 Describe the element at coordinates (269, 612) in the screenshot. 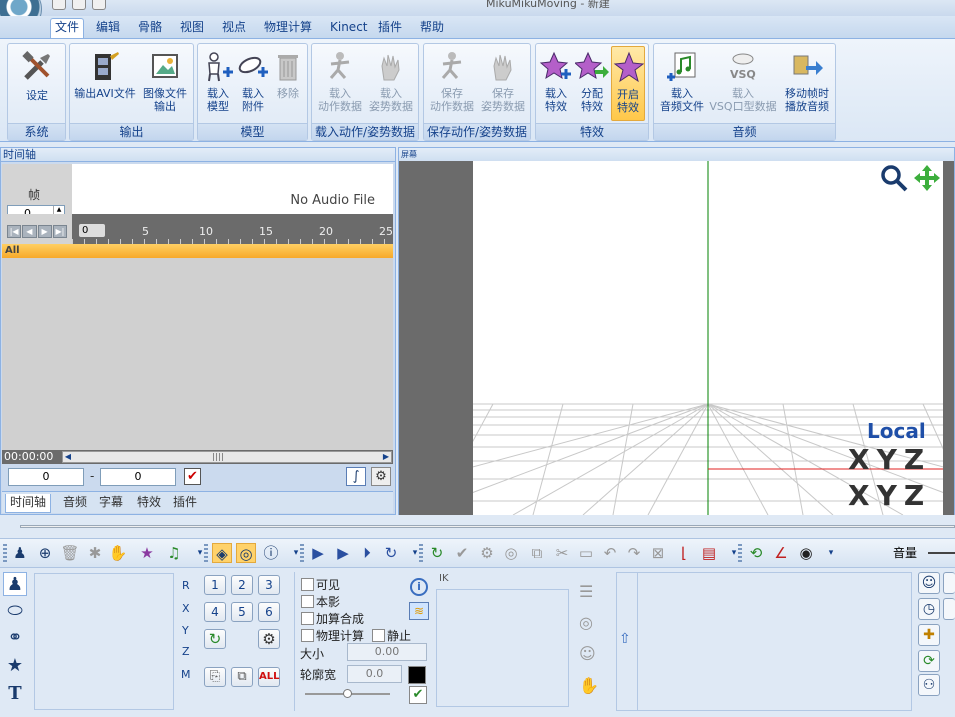

I see `preset-6-button: 6` at that location.